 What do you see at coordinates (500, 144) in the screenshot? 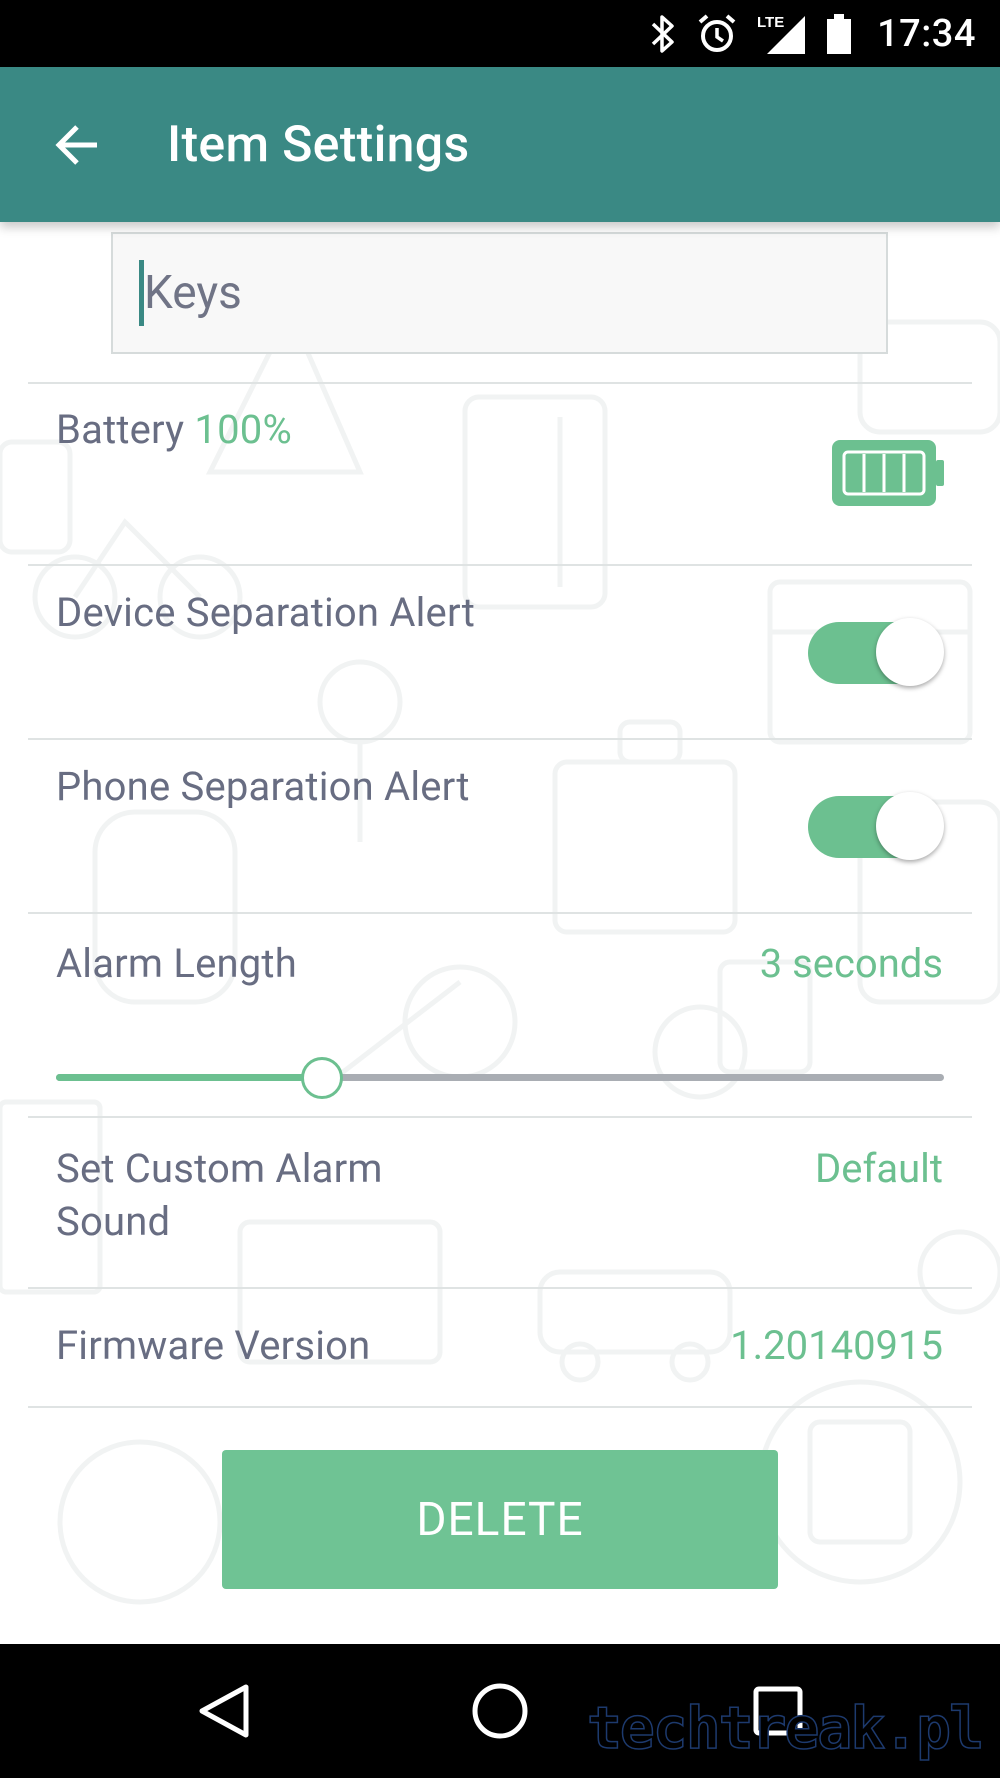
I see `app-bar: Item Settings` at bounding box center [500, 144].